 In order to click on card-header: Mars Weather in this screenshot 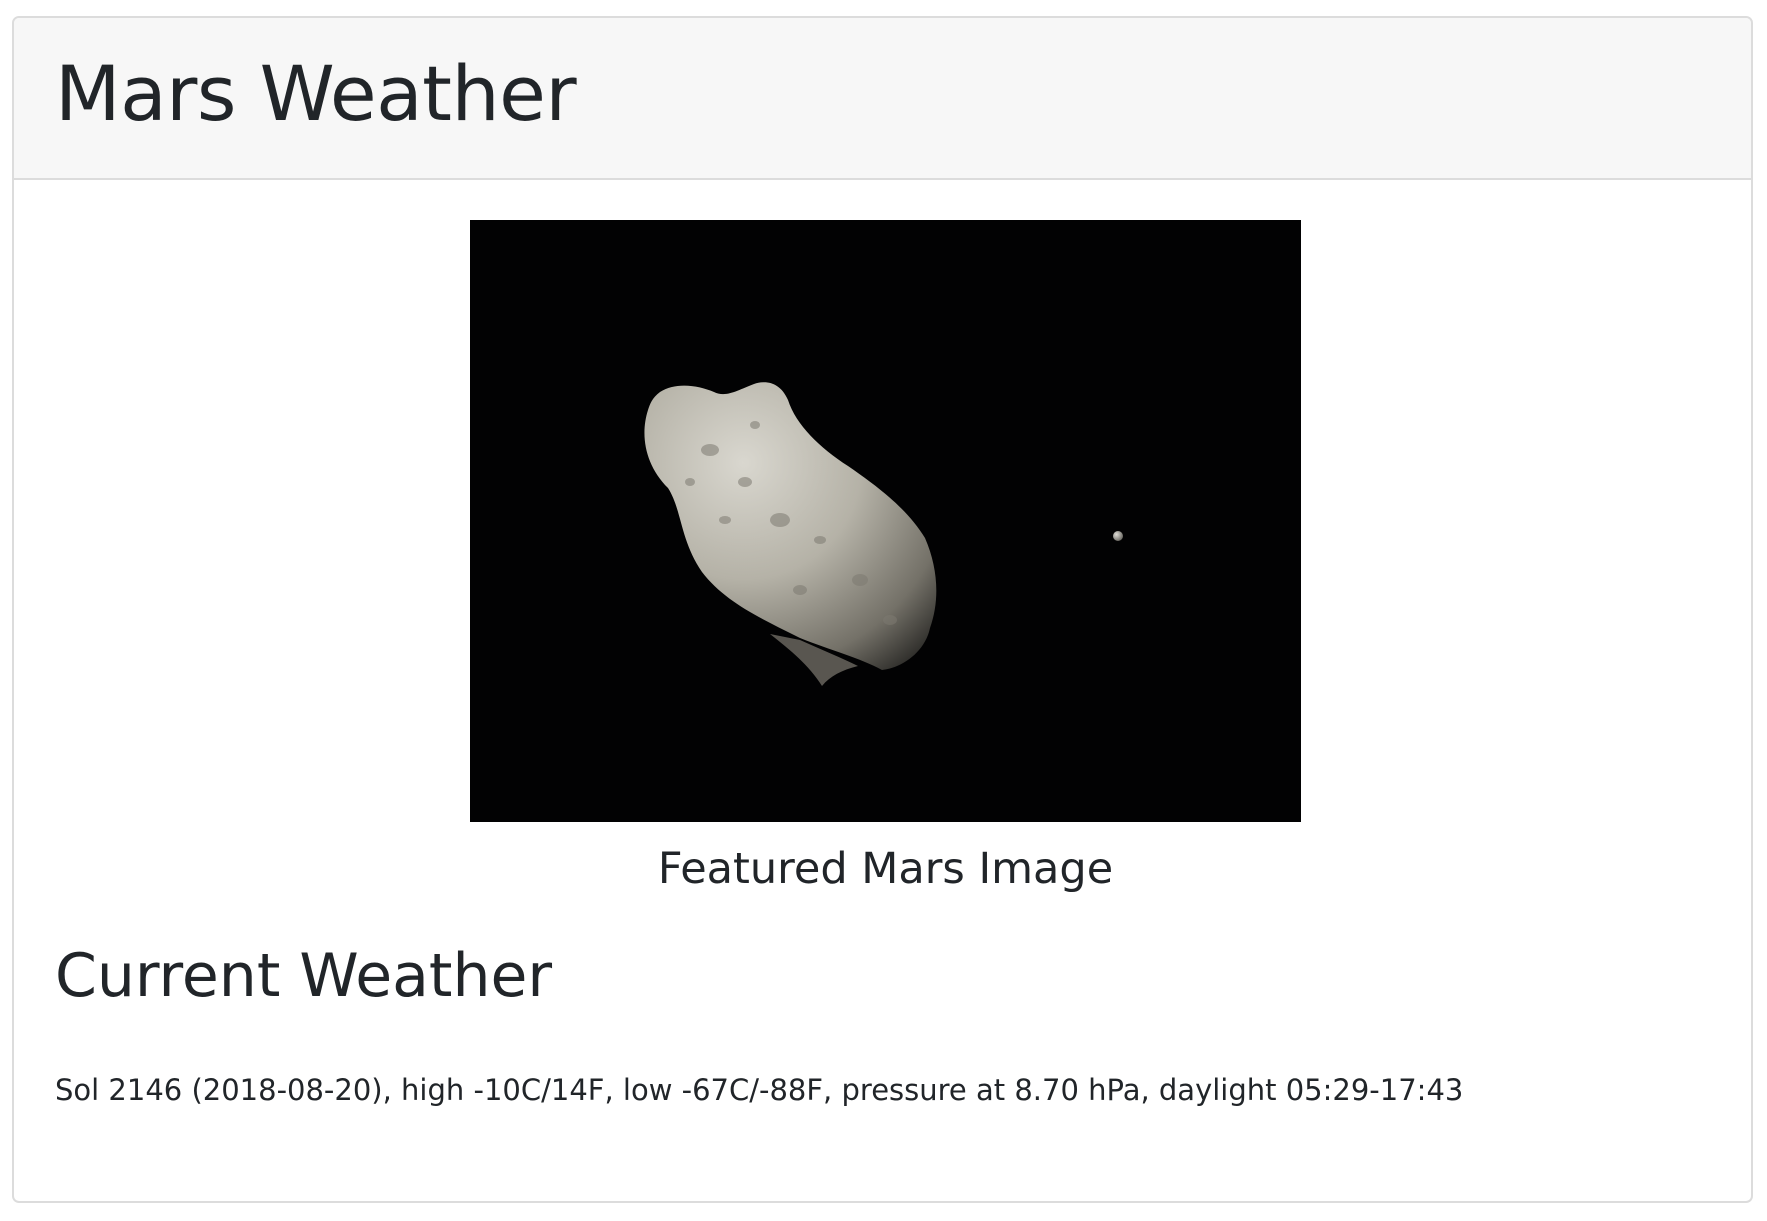, I will do `click(882, 99)`.